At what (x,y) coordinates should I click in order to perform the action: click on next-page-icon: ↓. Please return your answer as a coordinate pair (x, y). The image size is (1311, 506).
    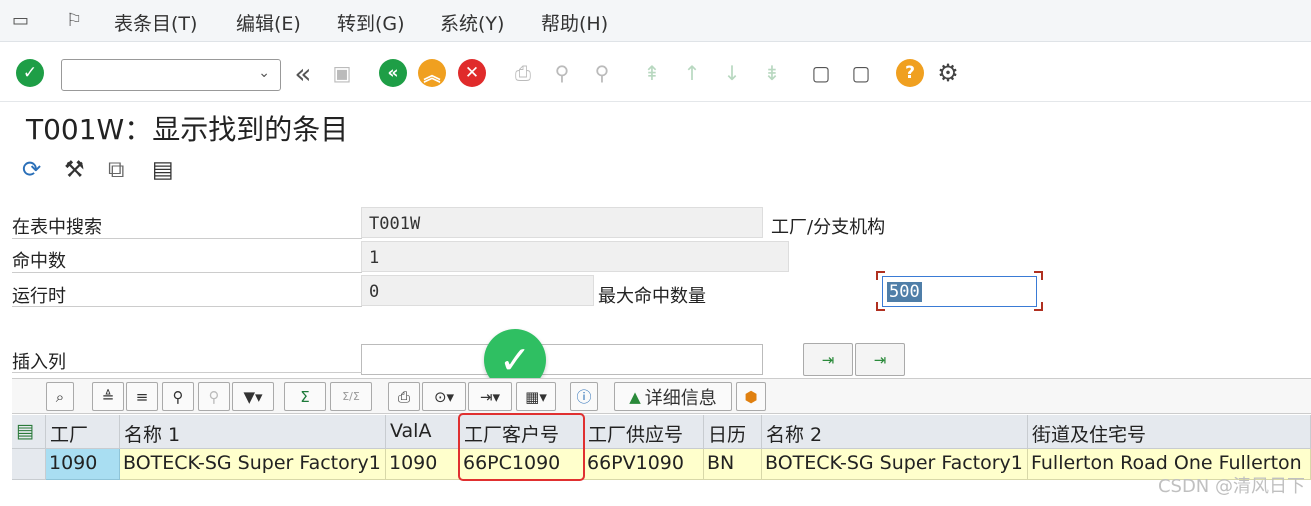
    Looking at the image, I should click on (732, 73).